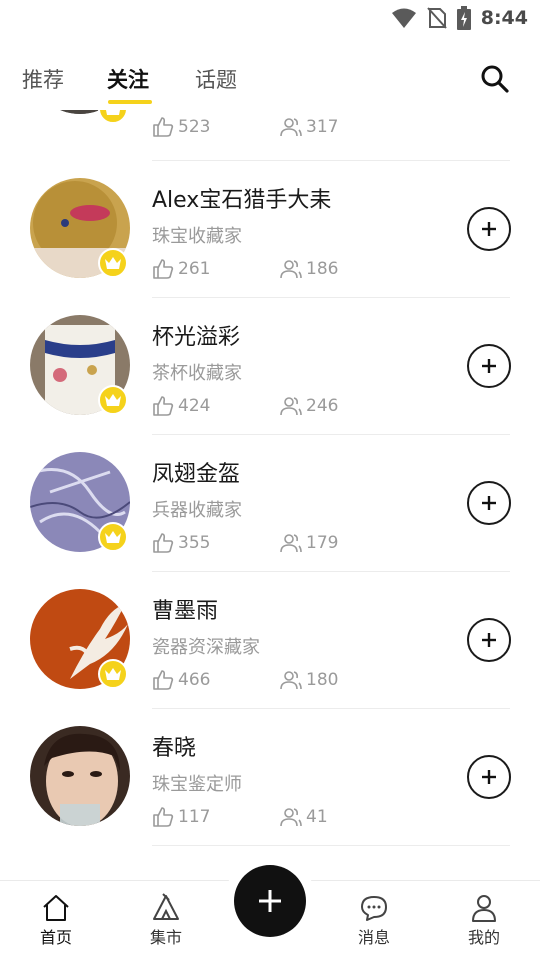 The height and width of the screenshot is (960, 540). I want to click on list-item: 春晓 珠宝鉴定师 117 41, so click(270, 794).